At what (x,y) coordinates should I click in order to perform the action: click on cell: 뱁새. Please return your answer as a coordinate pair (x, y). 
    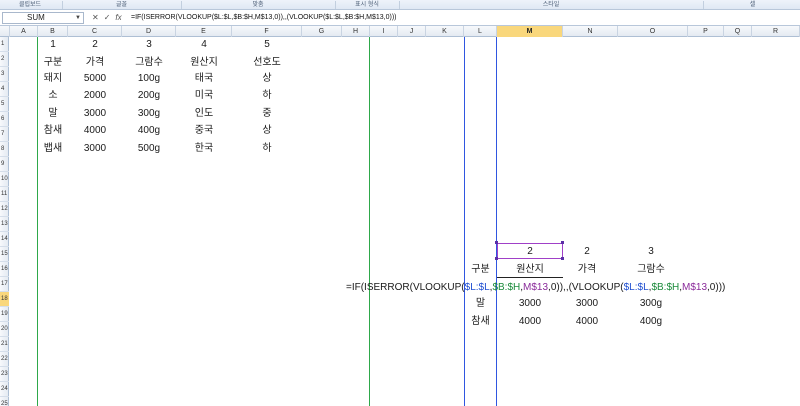
    Looking at the image, I should click on (53, 148).